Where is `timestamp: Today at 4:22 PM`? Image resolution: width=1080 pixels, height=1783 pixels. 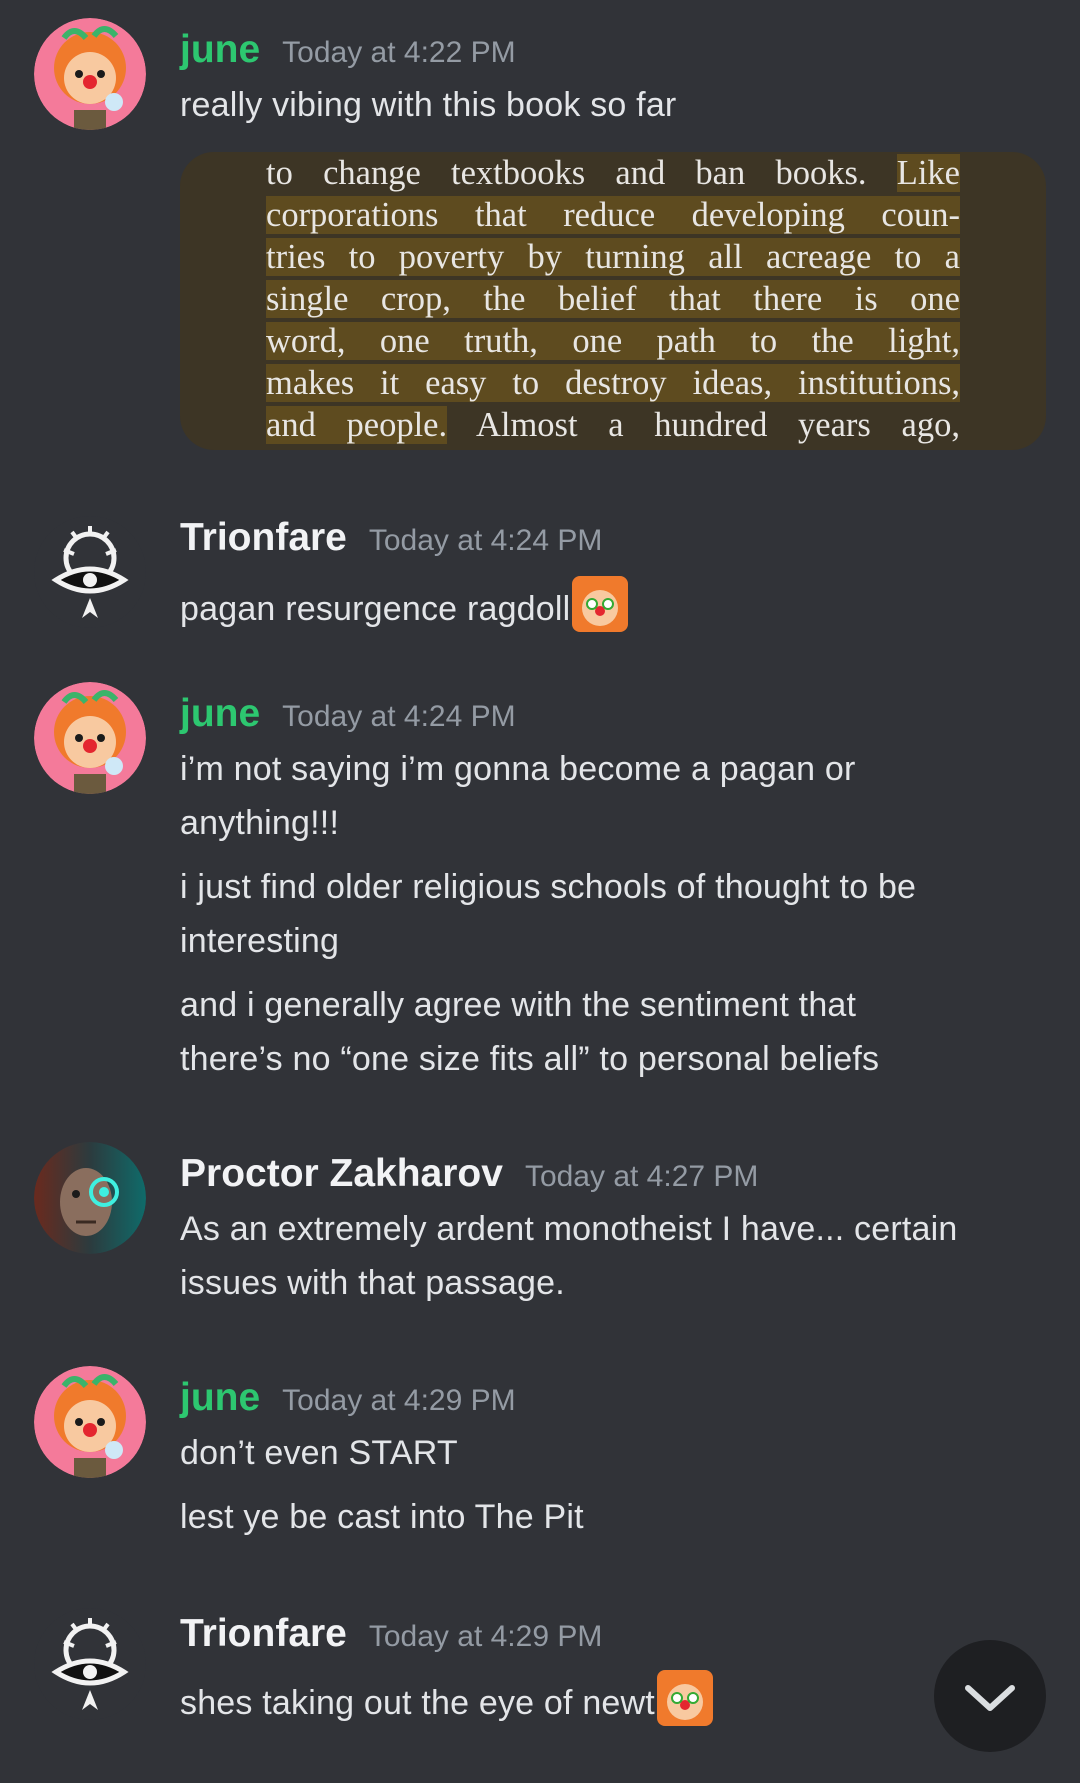
timestamp: Today at 4:22 PM is located at coordinates (399, 52).